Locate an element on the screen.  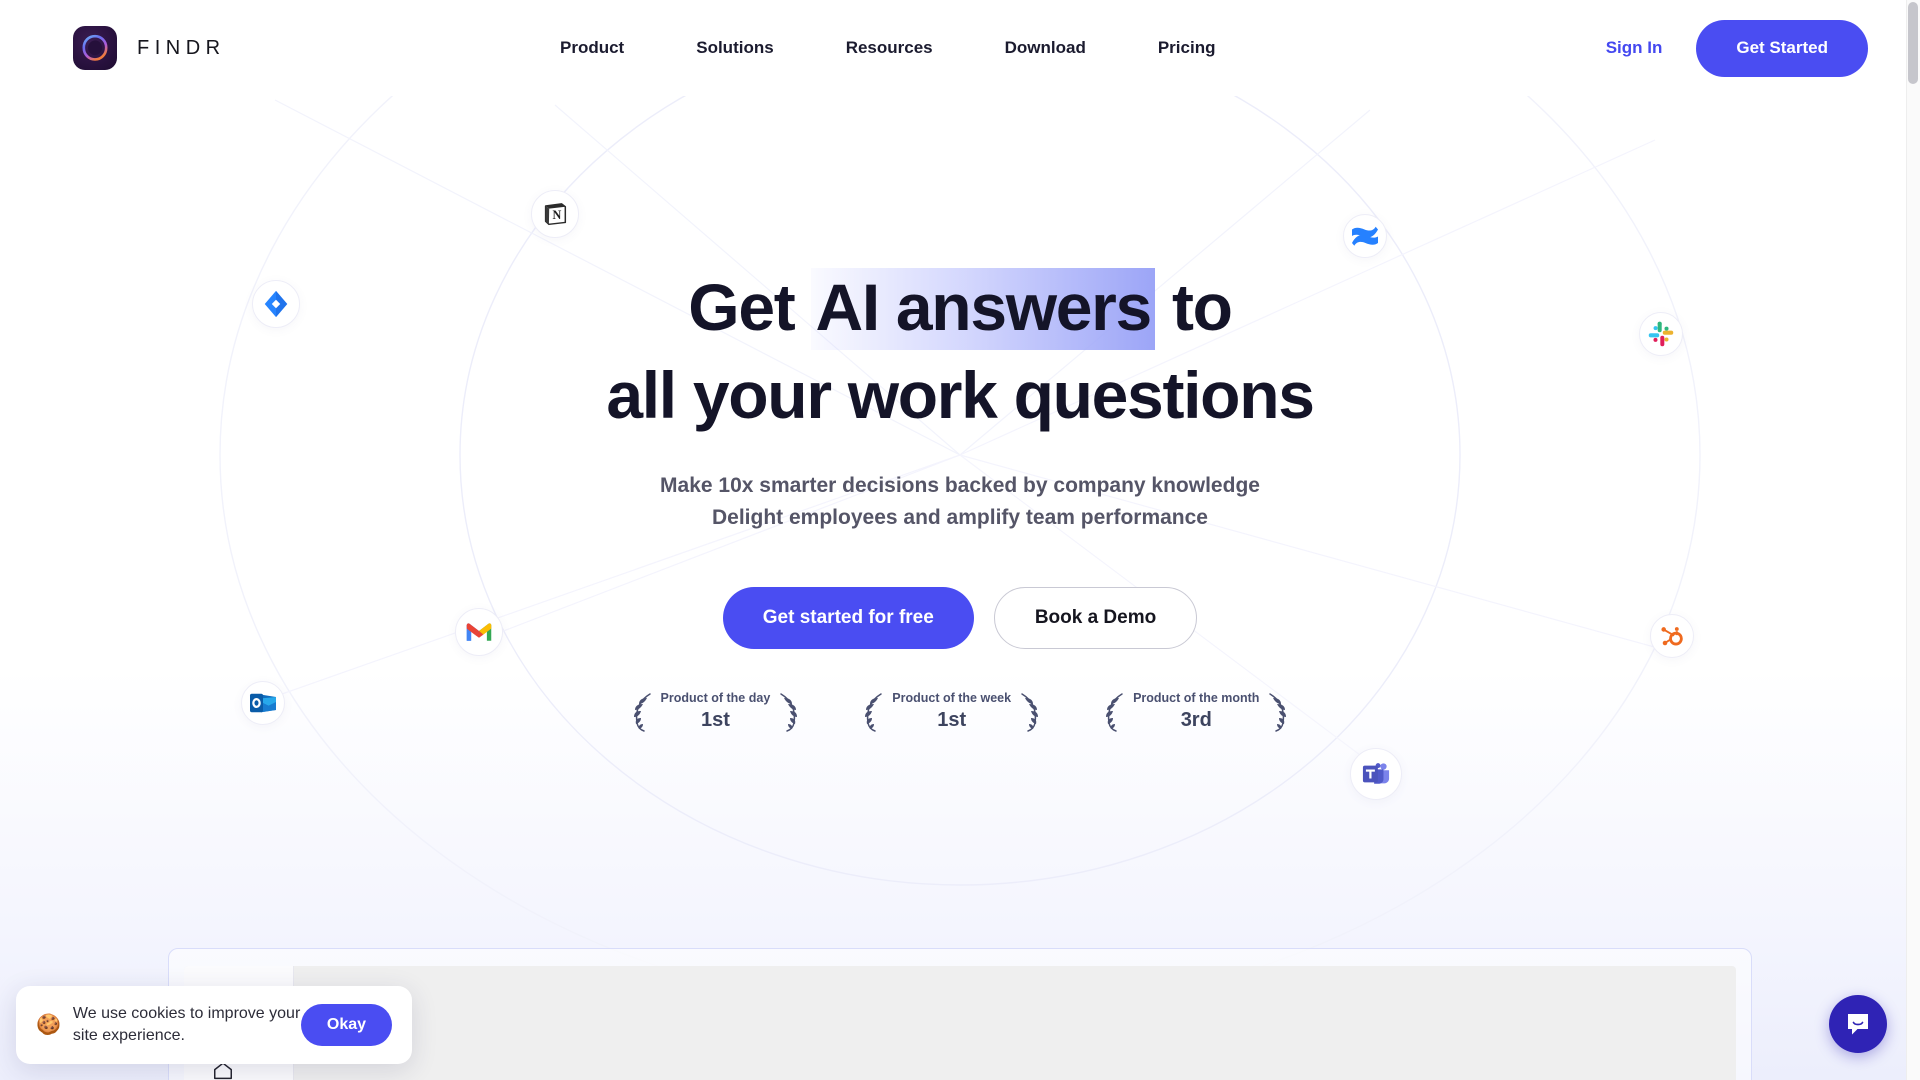
nav-item-pricing: Pricing is located at coordinates (1187, 48).